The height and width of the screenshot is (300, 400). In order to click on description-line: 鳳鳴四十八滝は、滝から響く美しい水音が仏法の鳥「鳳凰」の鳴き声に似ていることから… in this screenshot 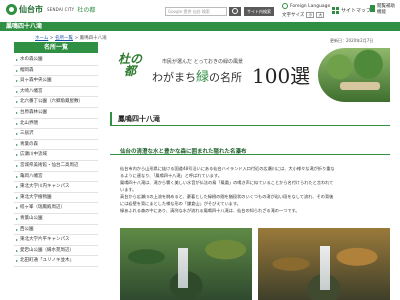, I will do `click(227, 182)`.